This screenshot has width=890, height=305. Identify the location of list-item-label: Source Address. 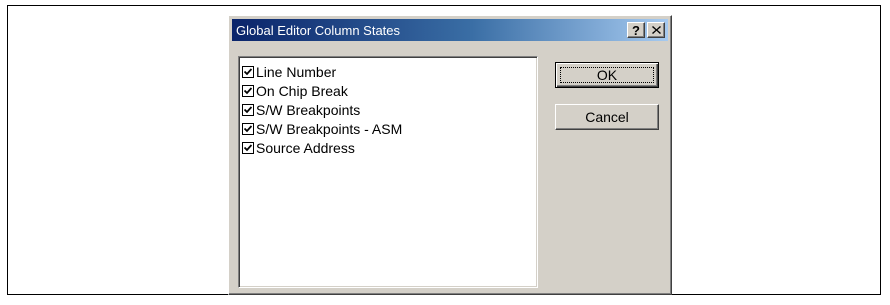
(305, 147).